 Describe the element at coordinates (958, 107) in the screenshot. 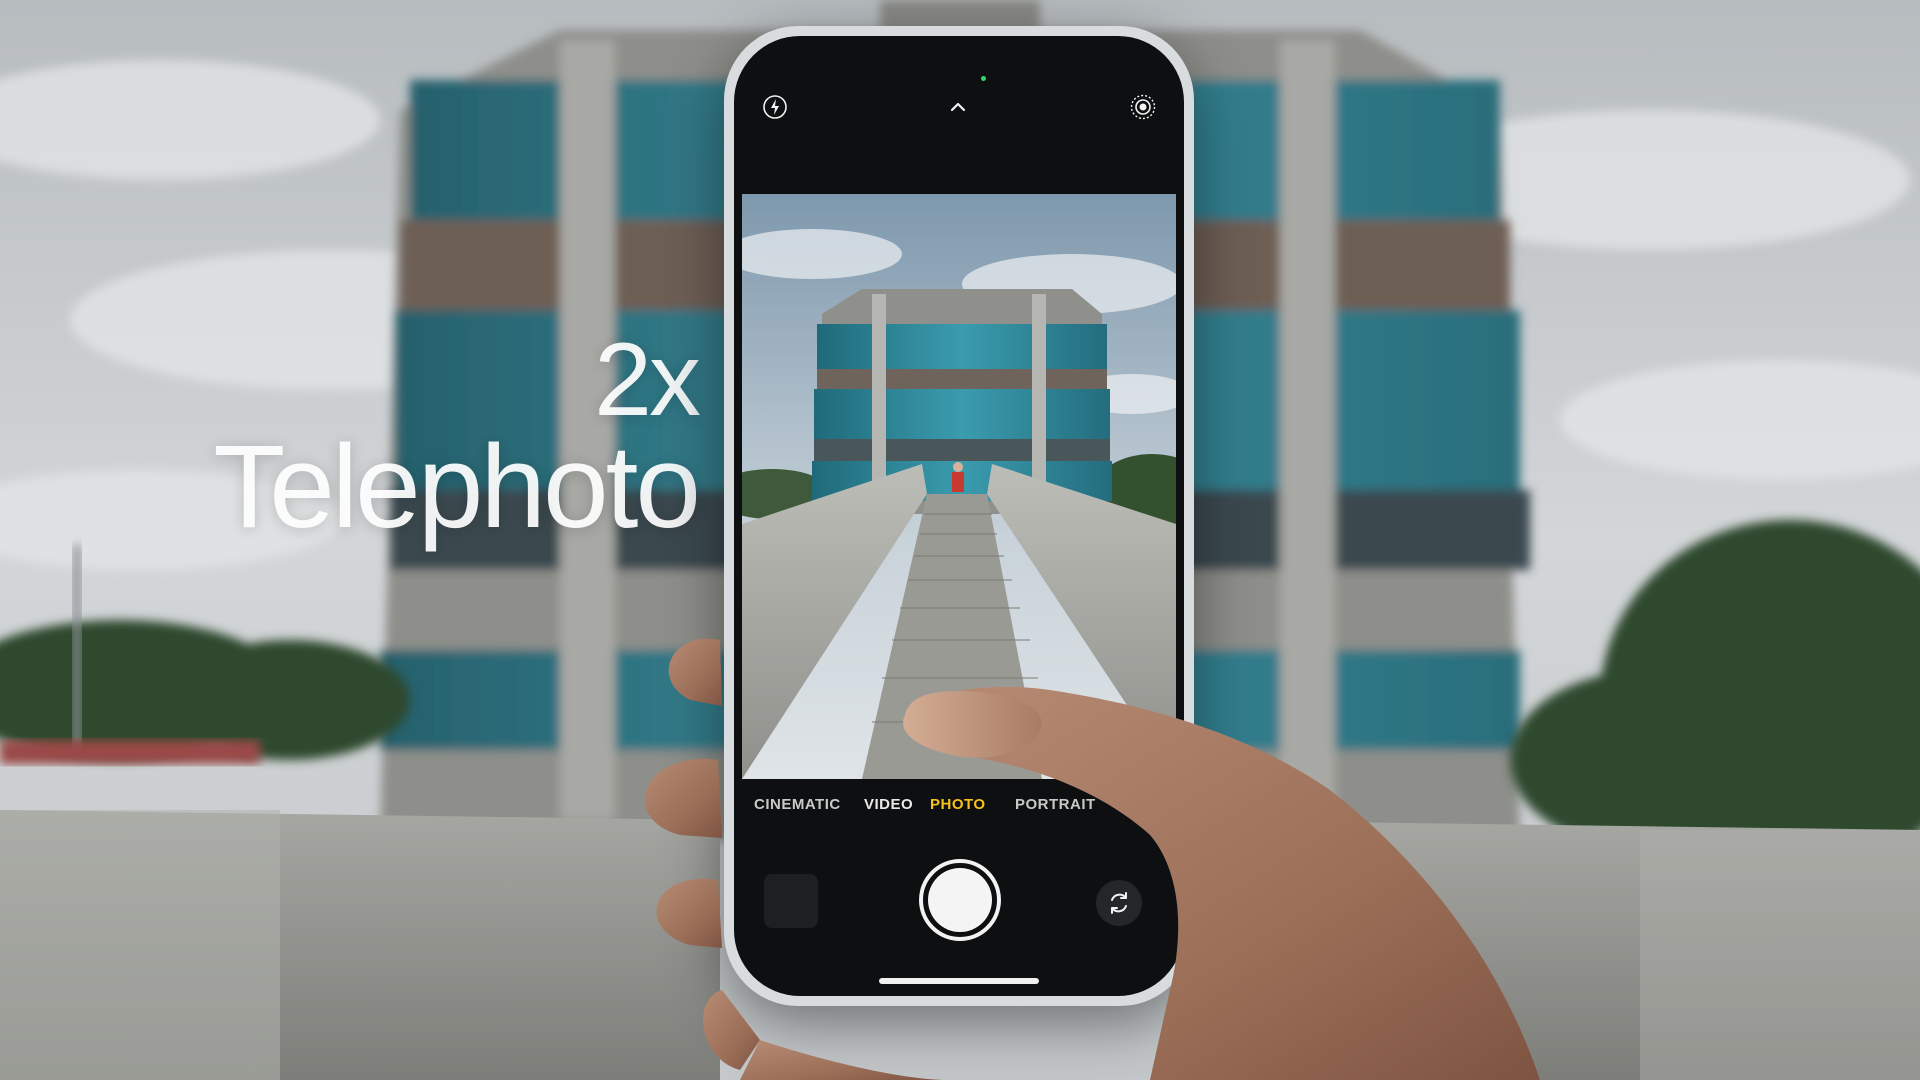

I see `chevron-up-icon` at that location.